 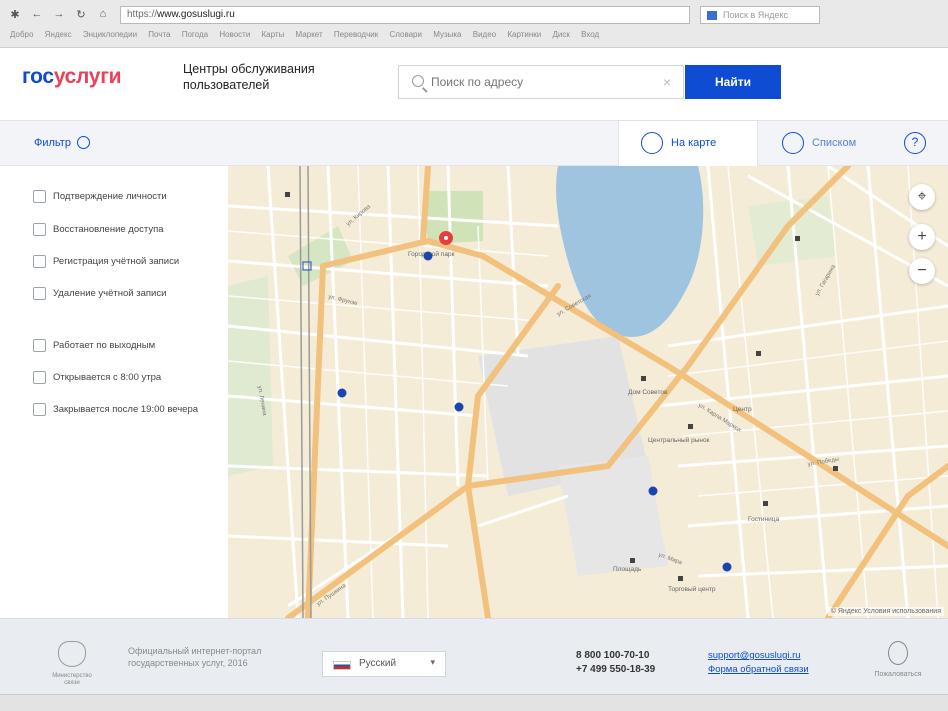 What do you see at coordinates (922, 237) in the screenshot?
I see `zoom-in-button: +` at bounding box center [922, 237].